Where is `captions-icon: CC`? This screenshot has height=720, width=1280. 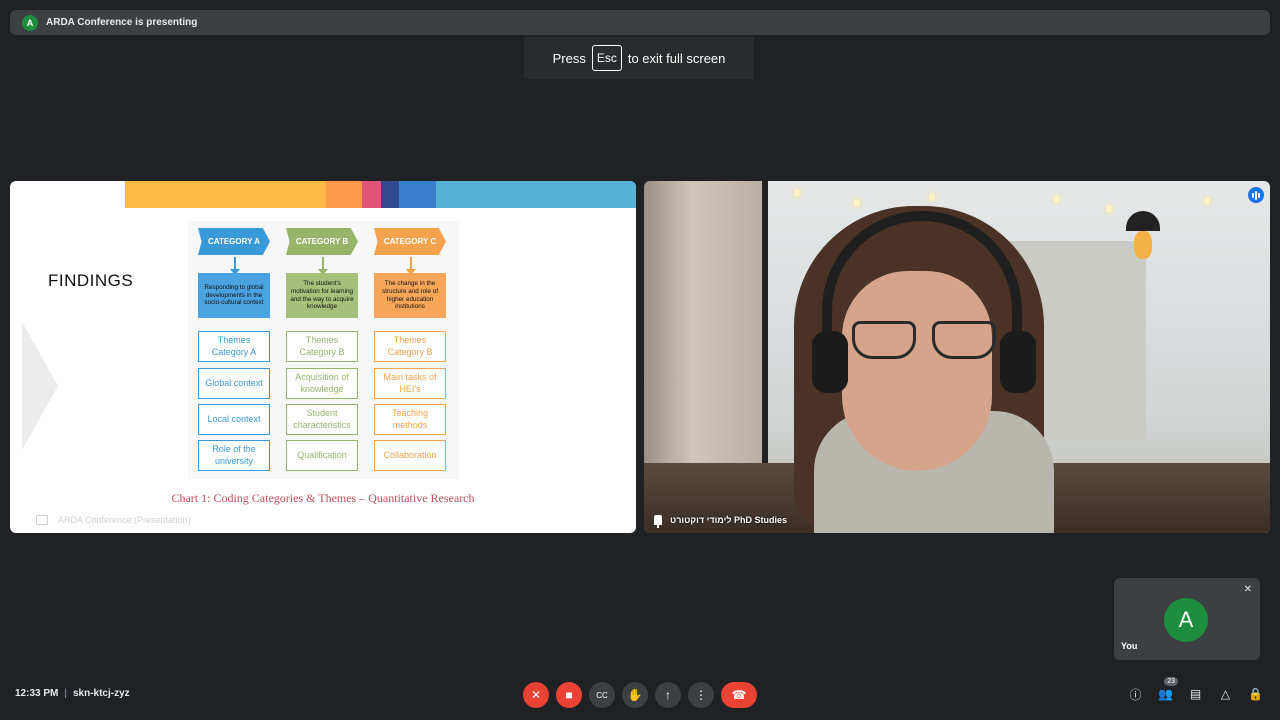
captions-icon: CC is located at coordinates (602, 695).